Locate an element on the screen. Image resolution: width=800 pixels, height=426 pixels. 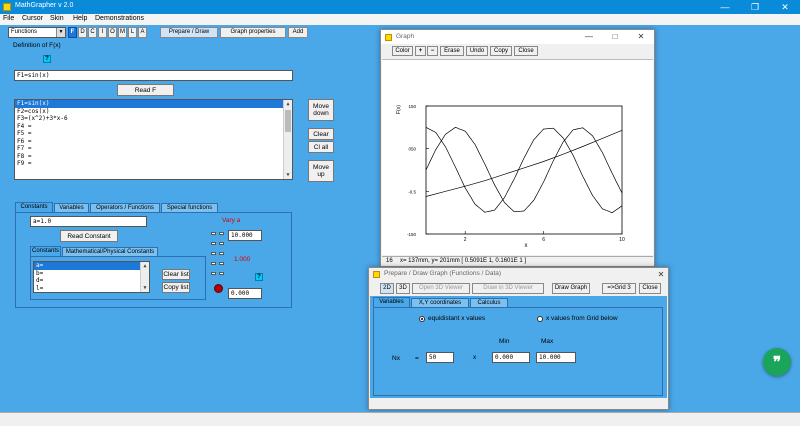
app-title-bar: MathGrapher v 2.0 — ❐ ✕ is located at coordinates (400, 7).